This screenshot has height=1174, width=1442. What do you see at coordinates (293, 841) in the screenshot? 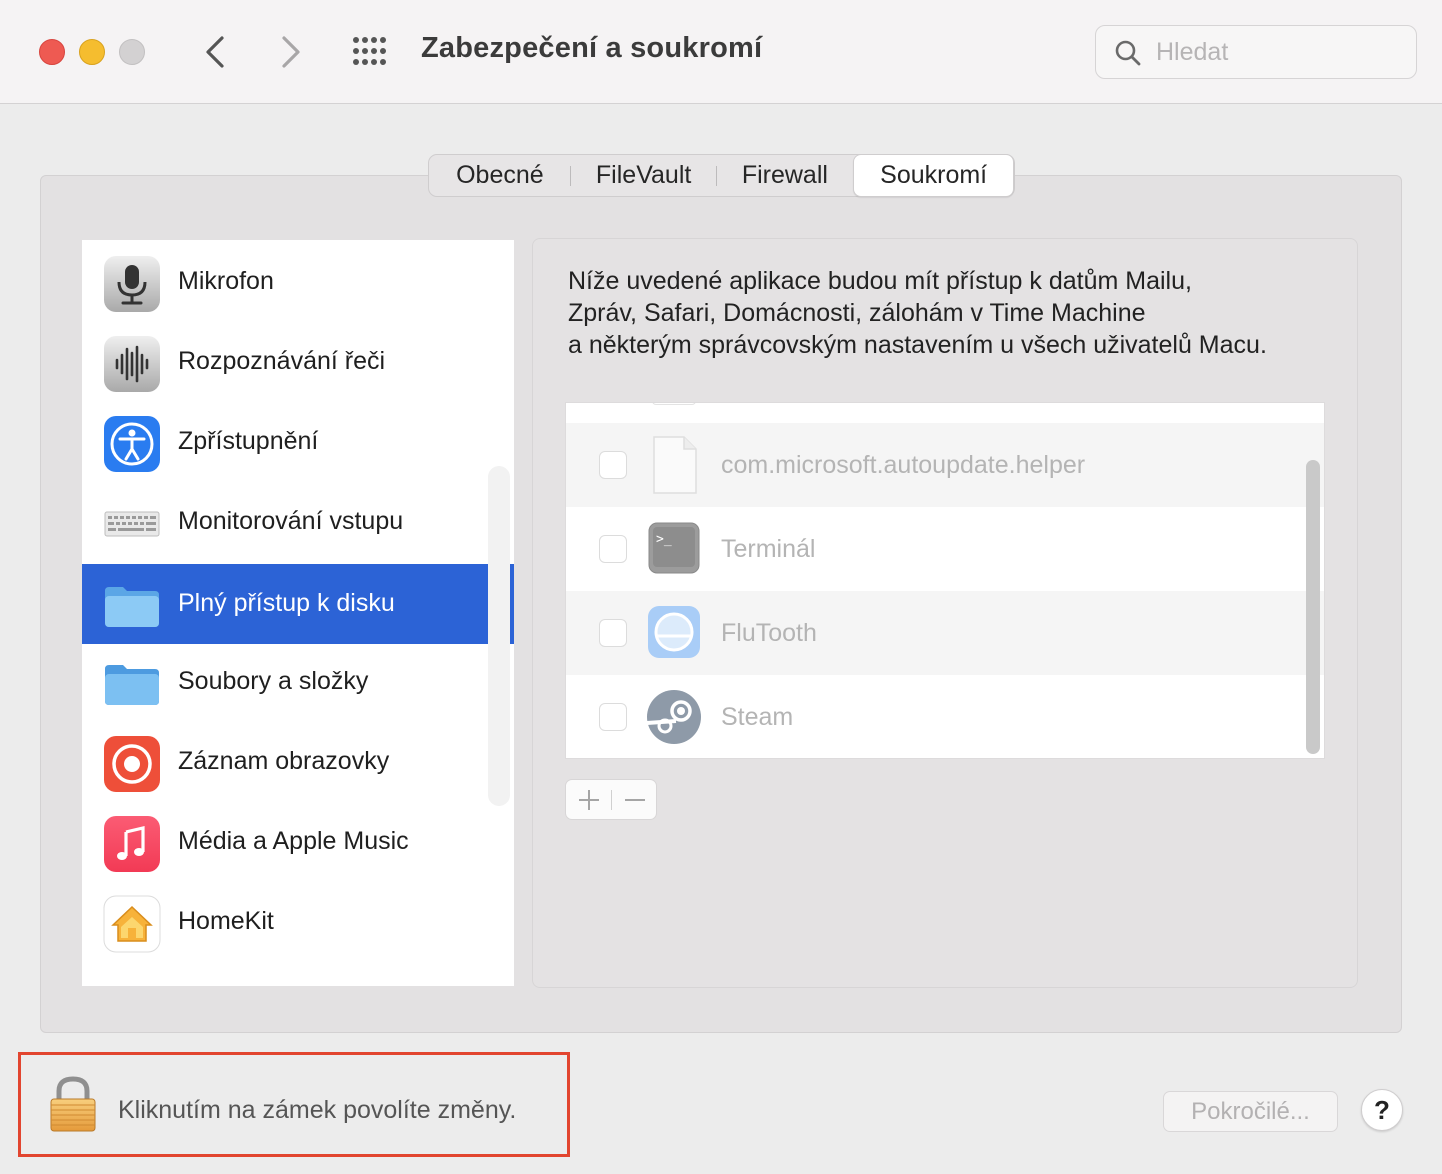
I see `sidebar-item-label: Média a Apple Music` at bounding box center [293, 841].